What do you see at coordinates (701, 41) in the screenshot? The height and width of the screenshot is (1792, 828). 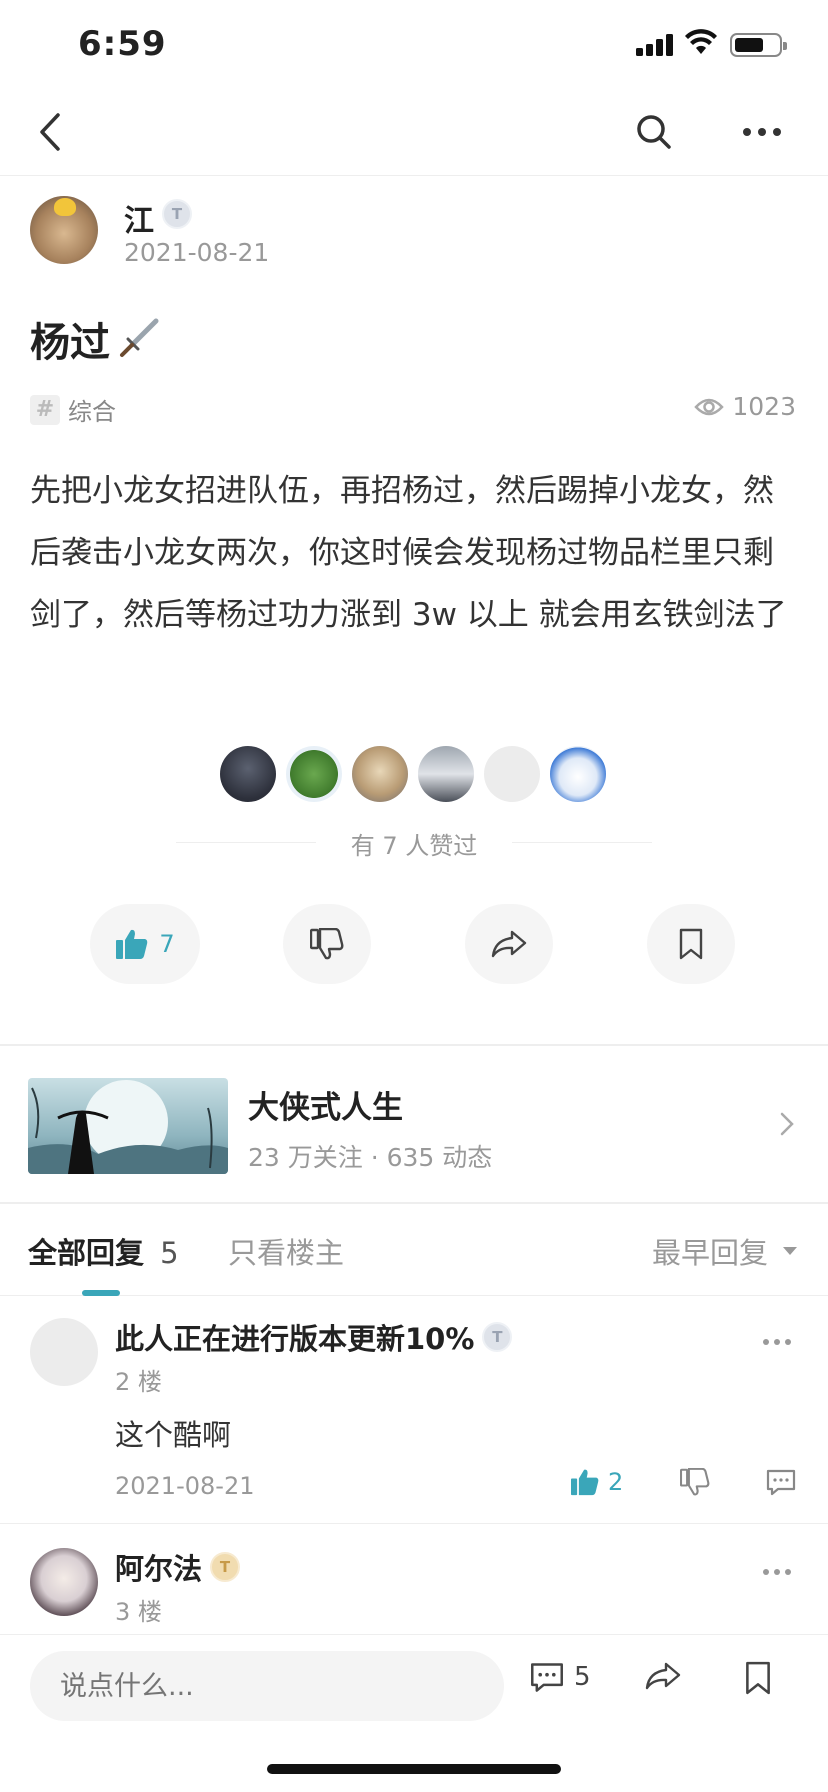 I see `wifi-icon` at bounding box center [701, 41].